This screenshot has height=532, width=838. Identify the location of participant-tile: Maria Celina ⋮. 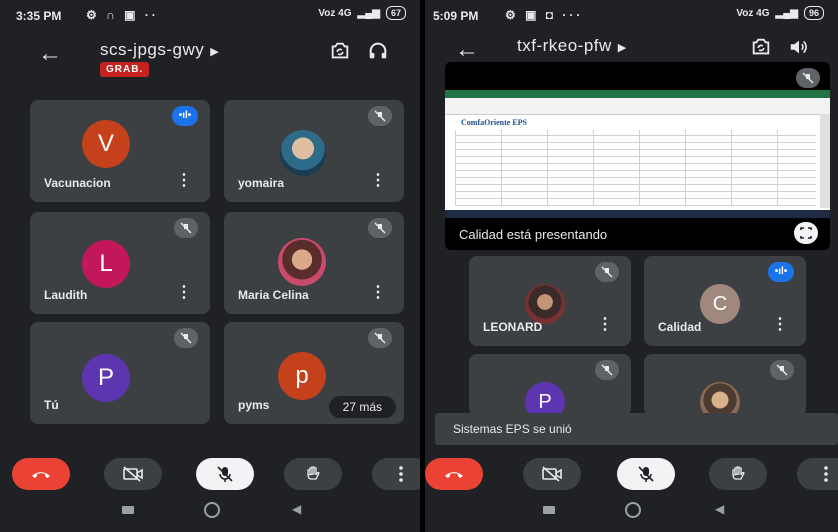
(314, 263).